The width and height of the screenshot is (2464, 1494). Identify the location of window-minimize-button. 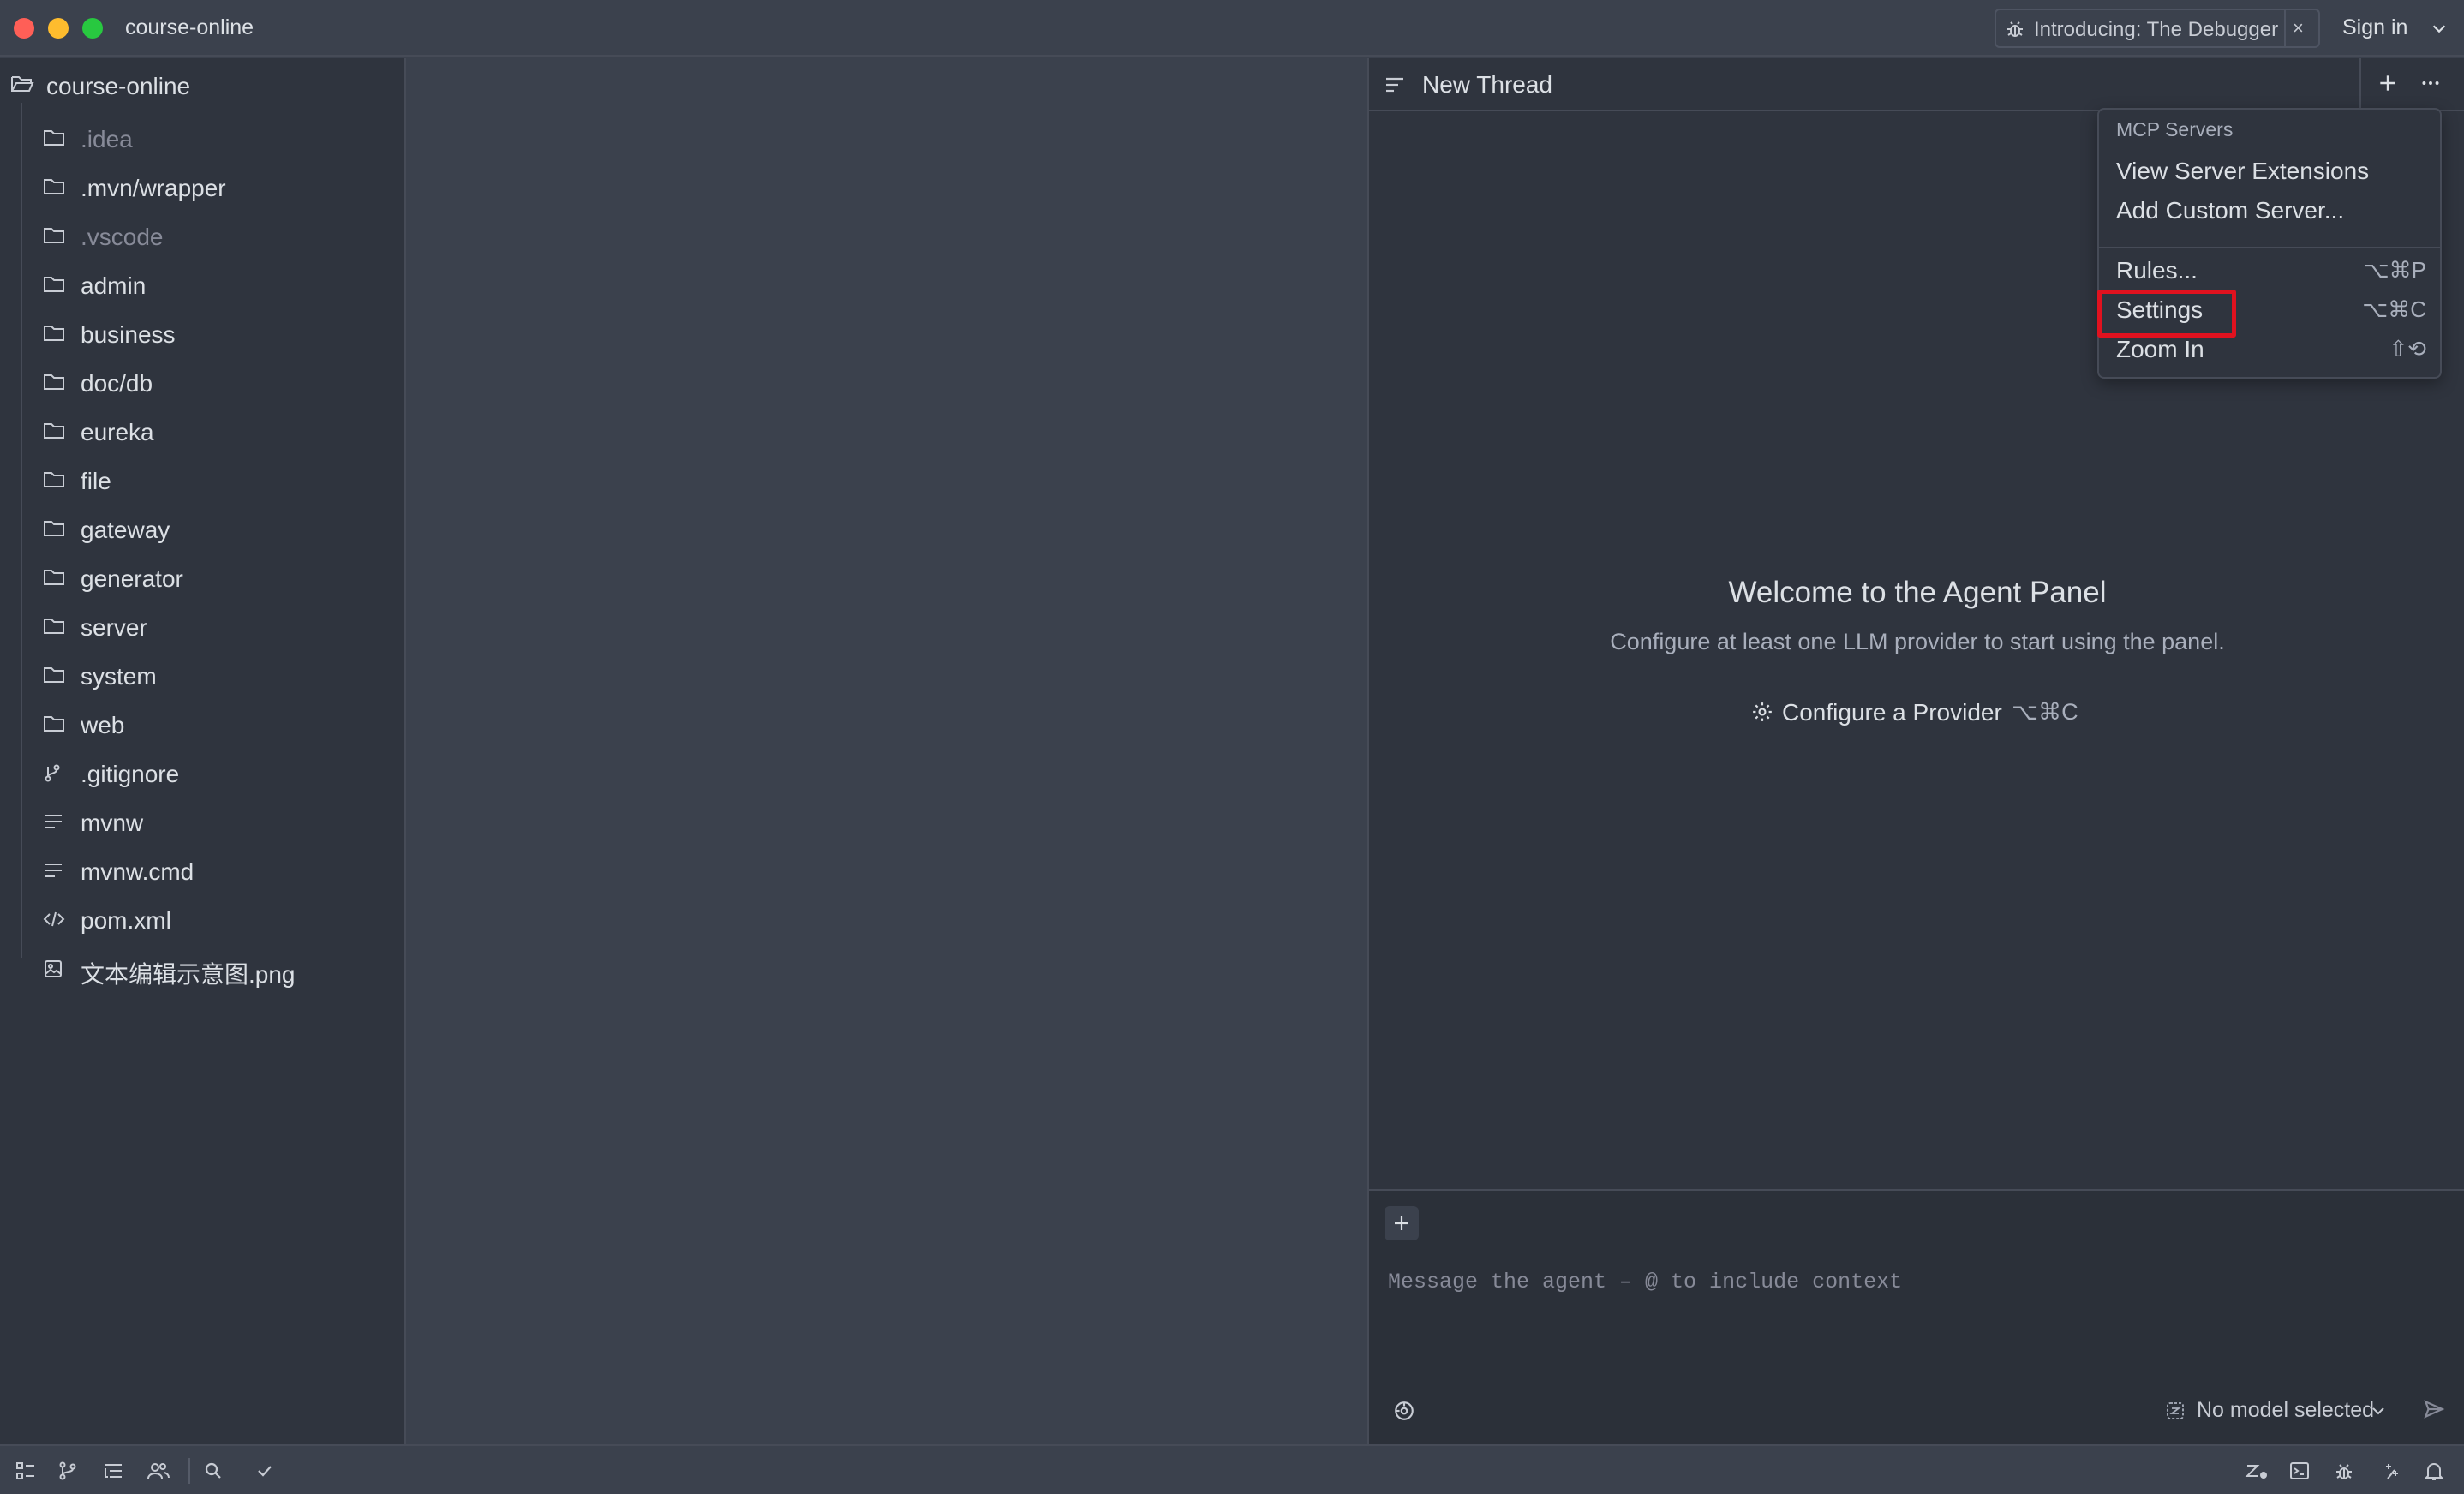
(58, 28).